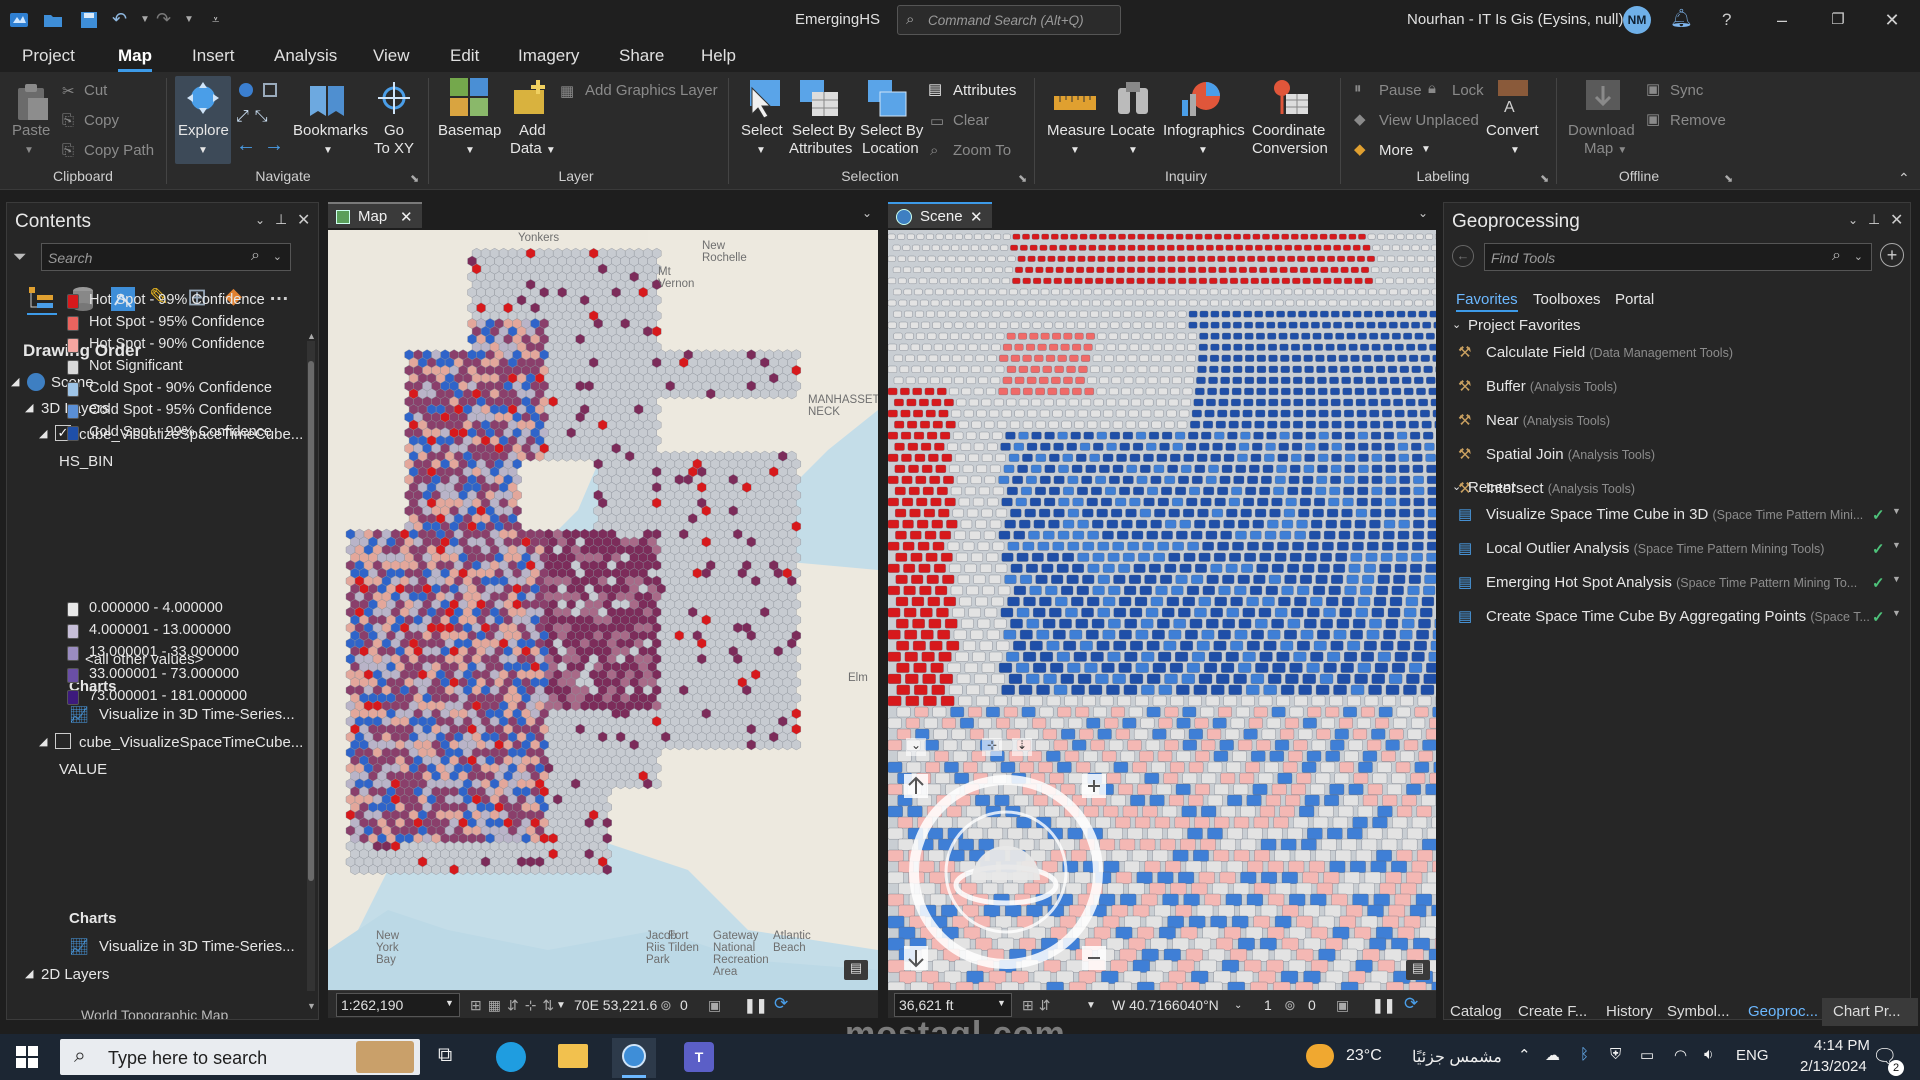  What do you see at coordinates (394, 131) in the screenshot?
I see `go-to-xy-label-1: Go` at bounding box center [394, 131].